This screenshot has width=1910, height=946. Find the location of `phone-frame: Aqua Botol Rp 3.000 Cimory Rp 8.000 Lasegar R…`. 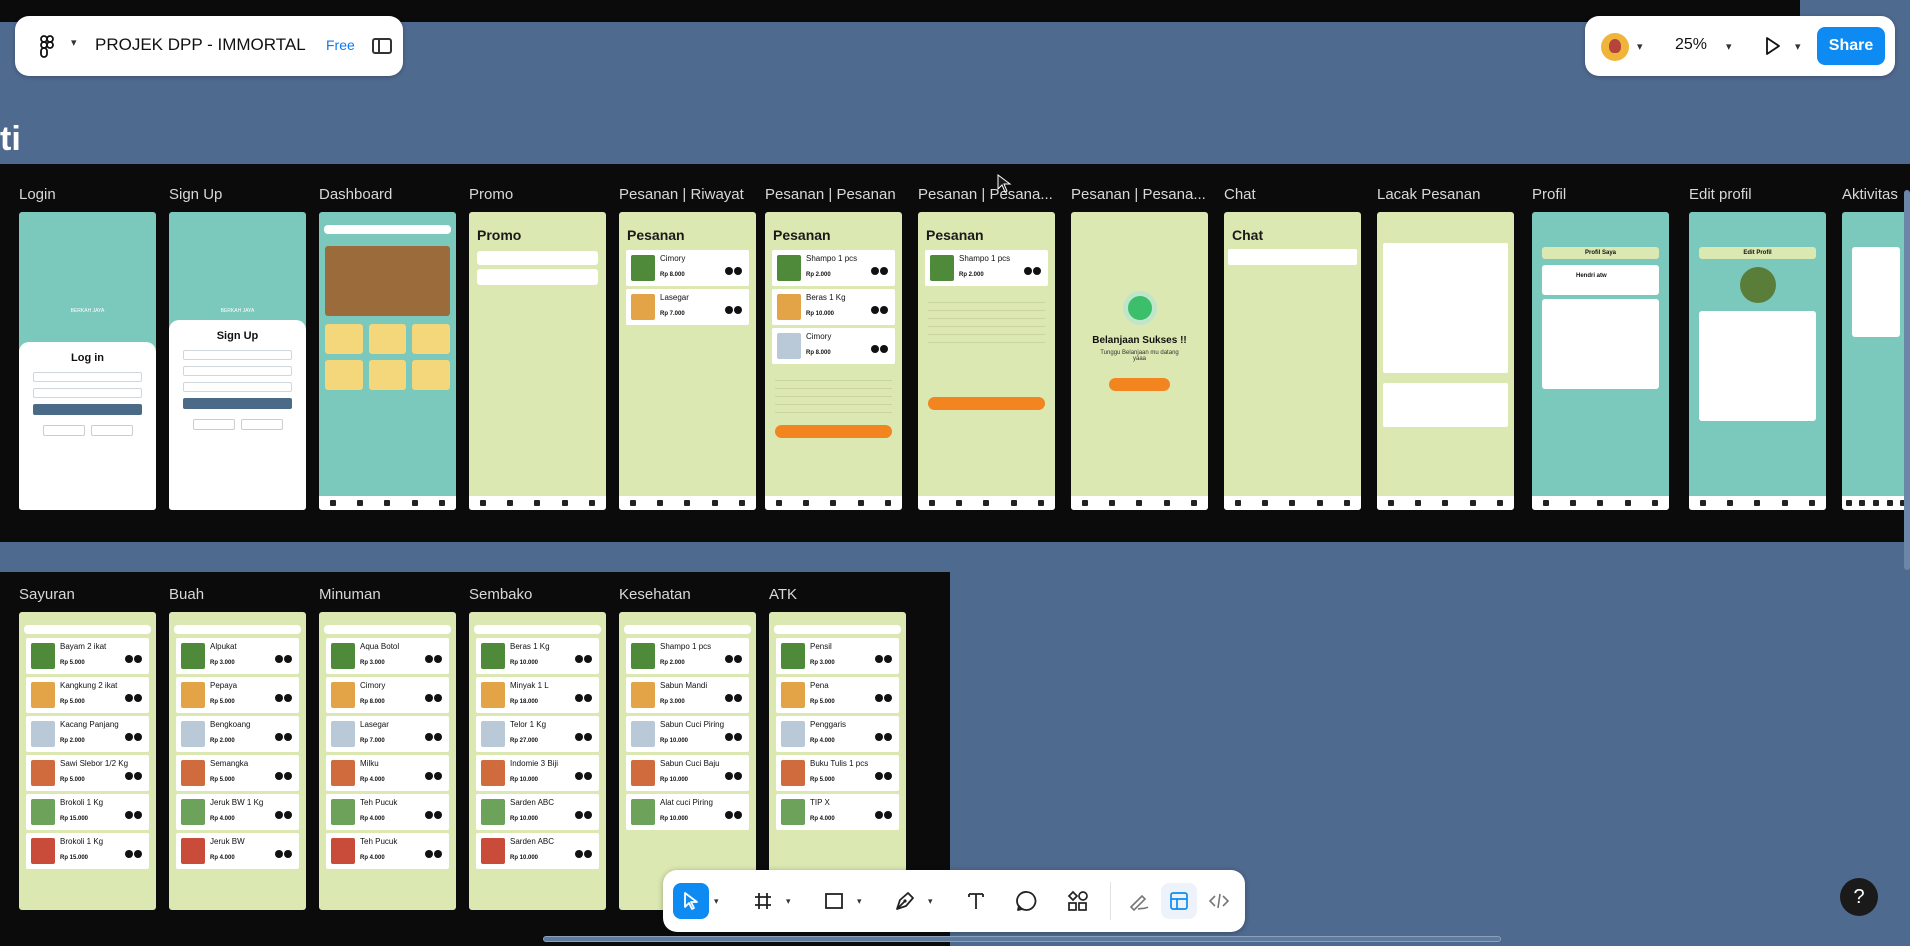

phone-frame: Aqua Botol Rp 3.000 Cimory Rp 8.000 Lasegar R… is located at coordinates (387, 761).